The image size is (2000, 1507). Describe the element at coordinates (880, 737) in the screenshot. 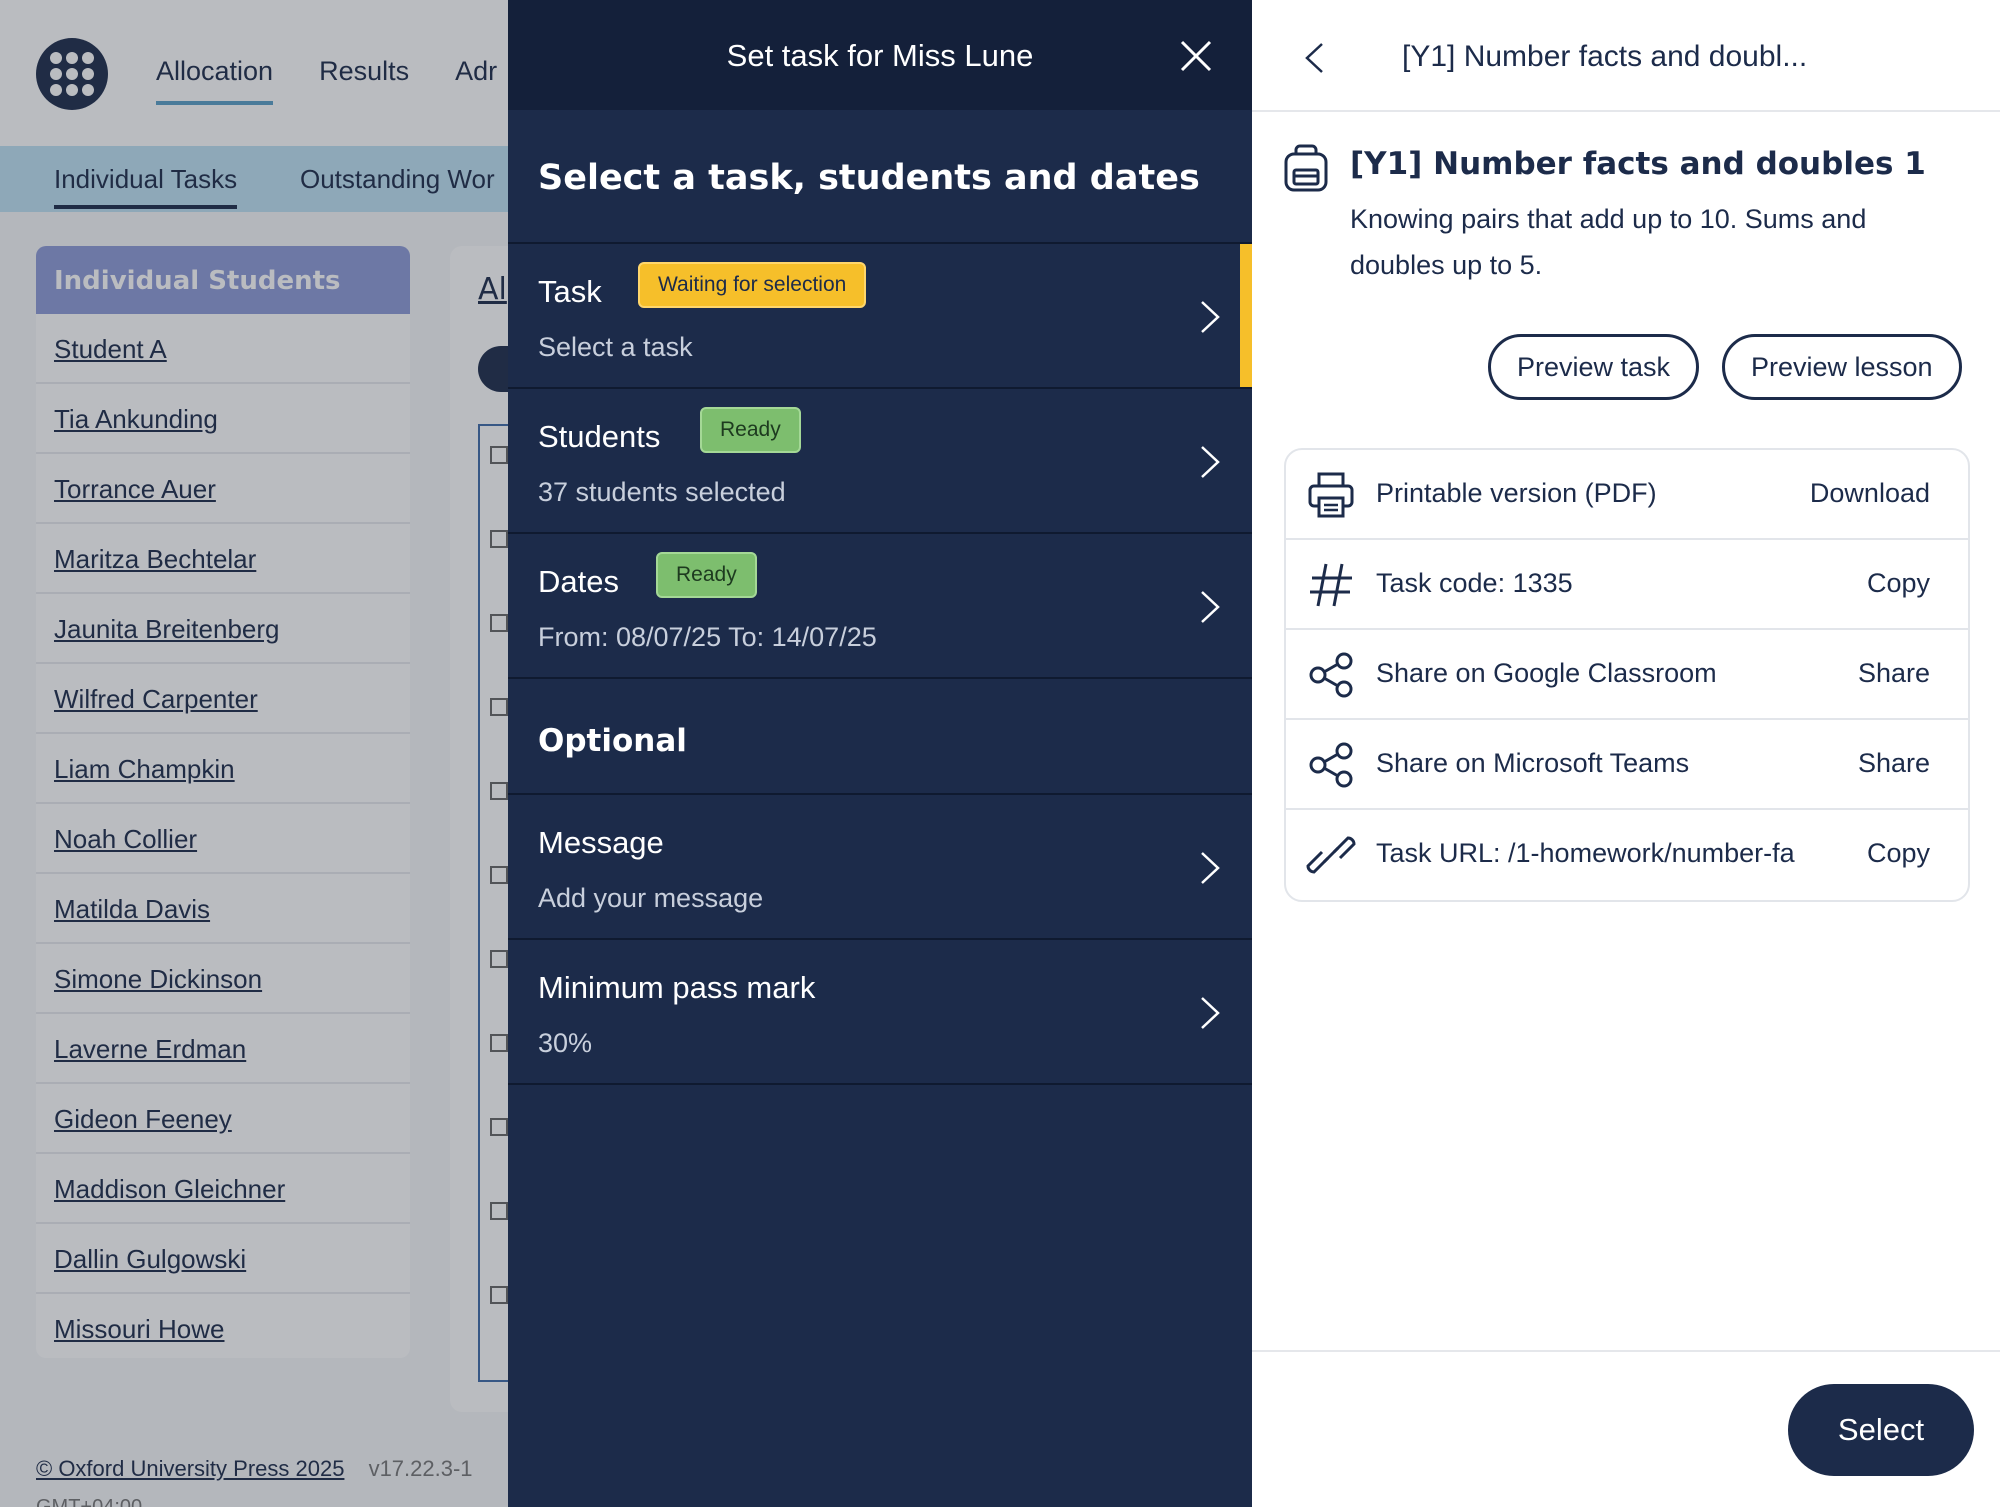

I see `optional-heading: Optional` at that location.